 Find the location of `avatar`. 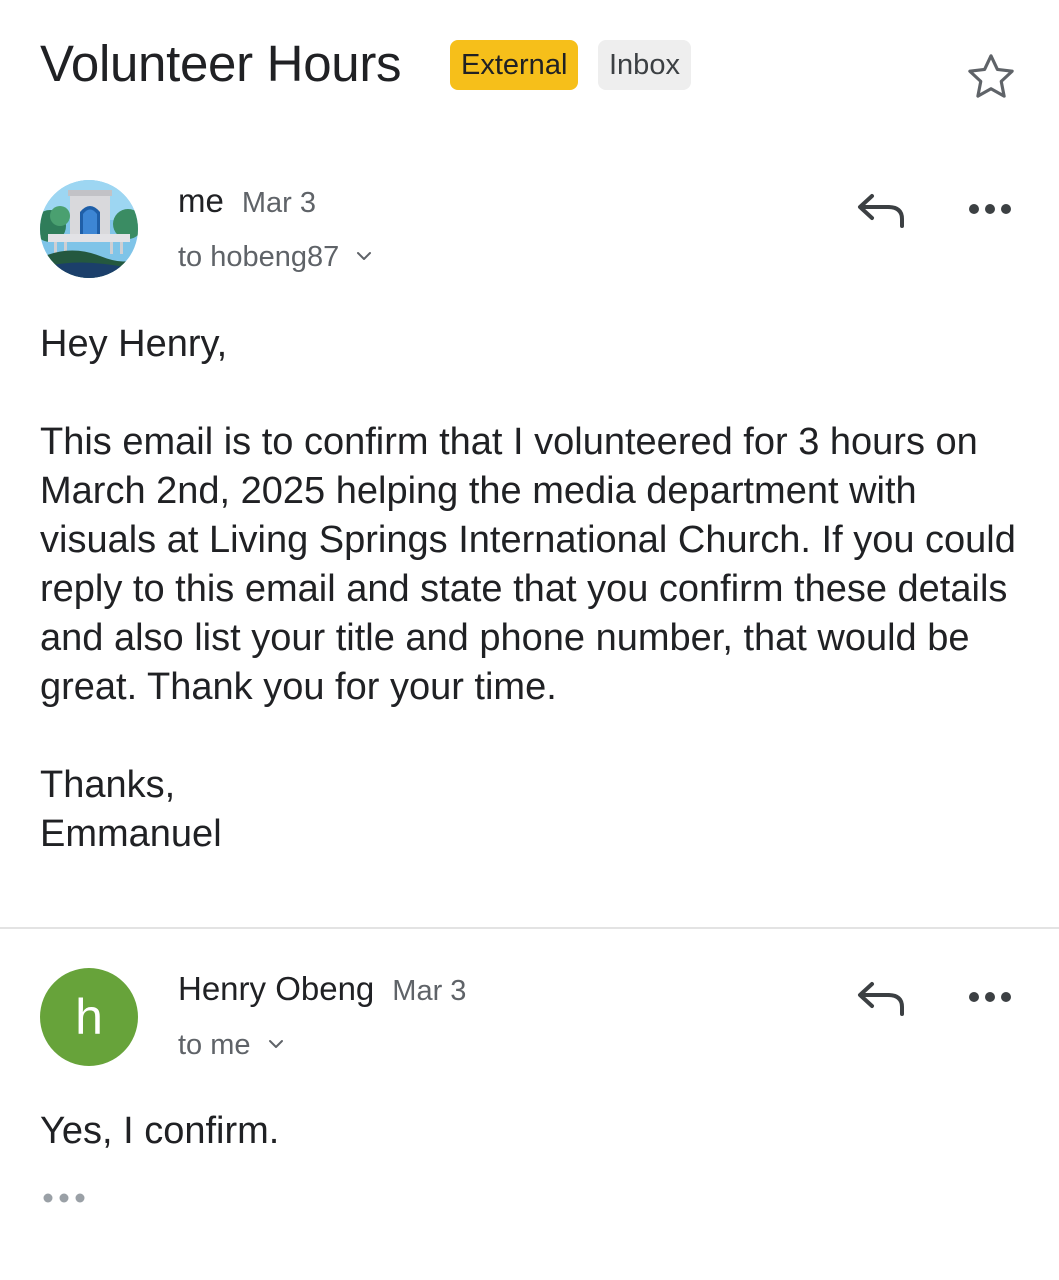

avatar is located at coordinates (89, 229).